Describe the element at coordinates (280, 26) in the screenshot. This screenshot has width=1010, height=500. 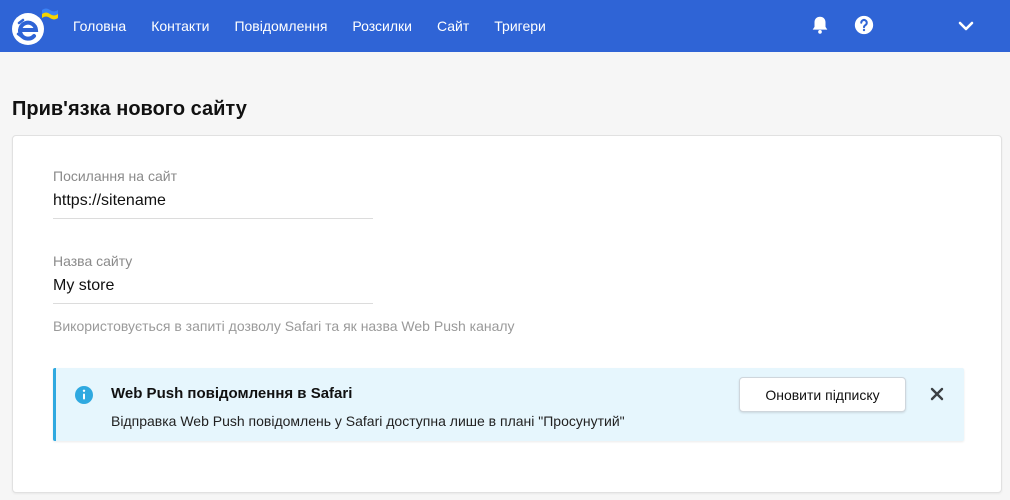
I see `nav-item-messages: Повідомлення` at that location.